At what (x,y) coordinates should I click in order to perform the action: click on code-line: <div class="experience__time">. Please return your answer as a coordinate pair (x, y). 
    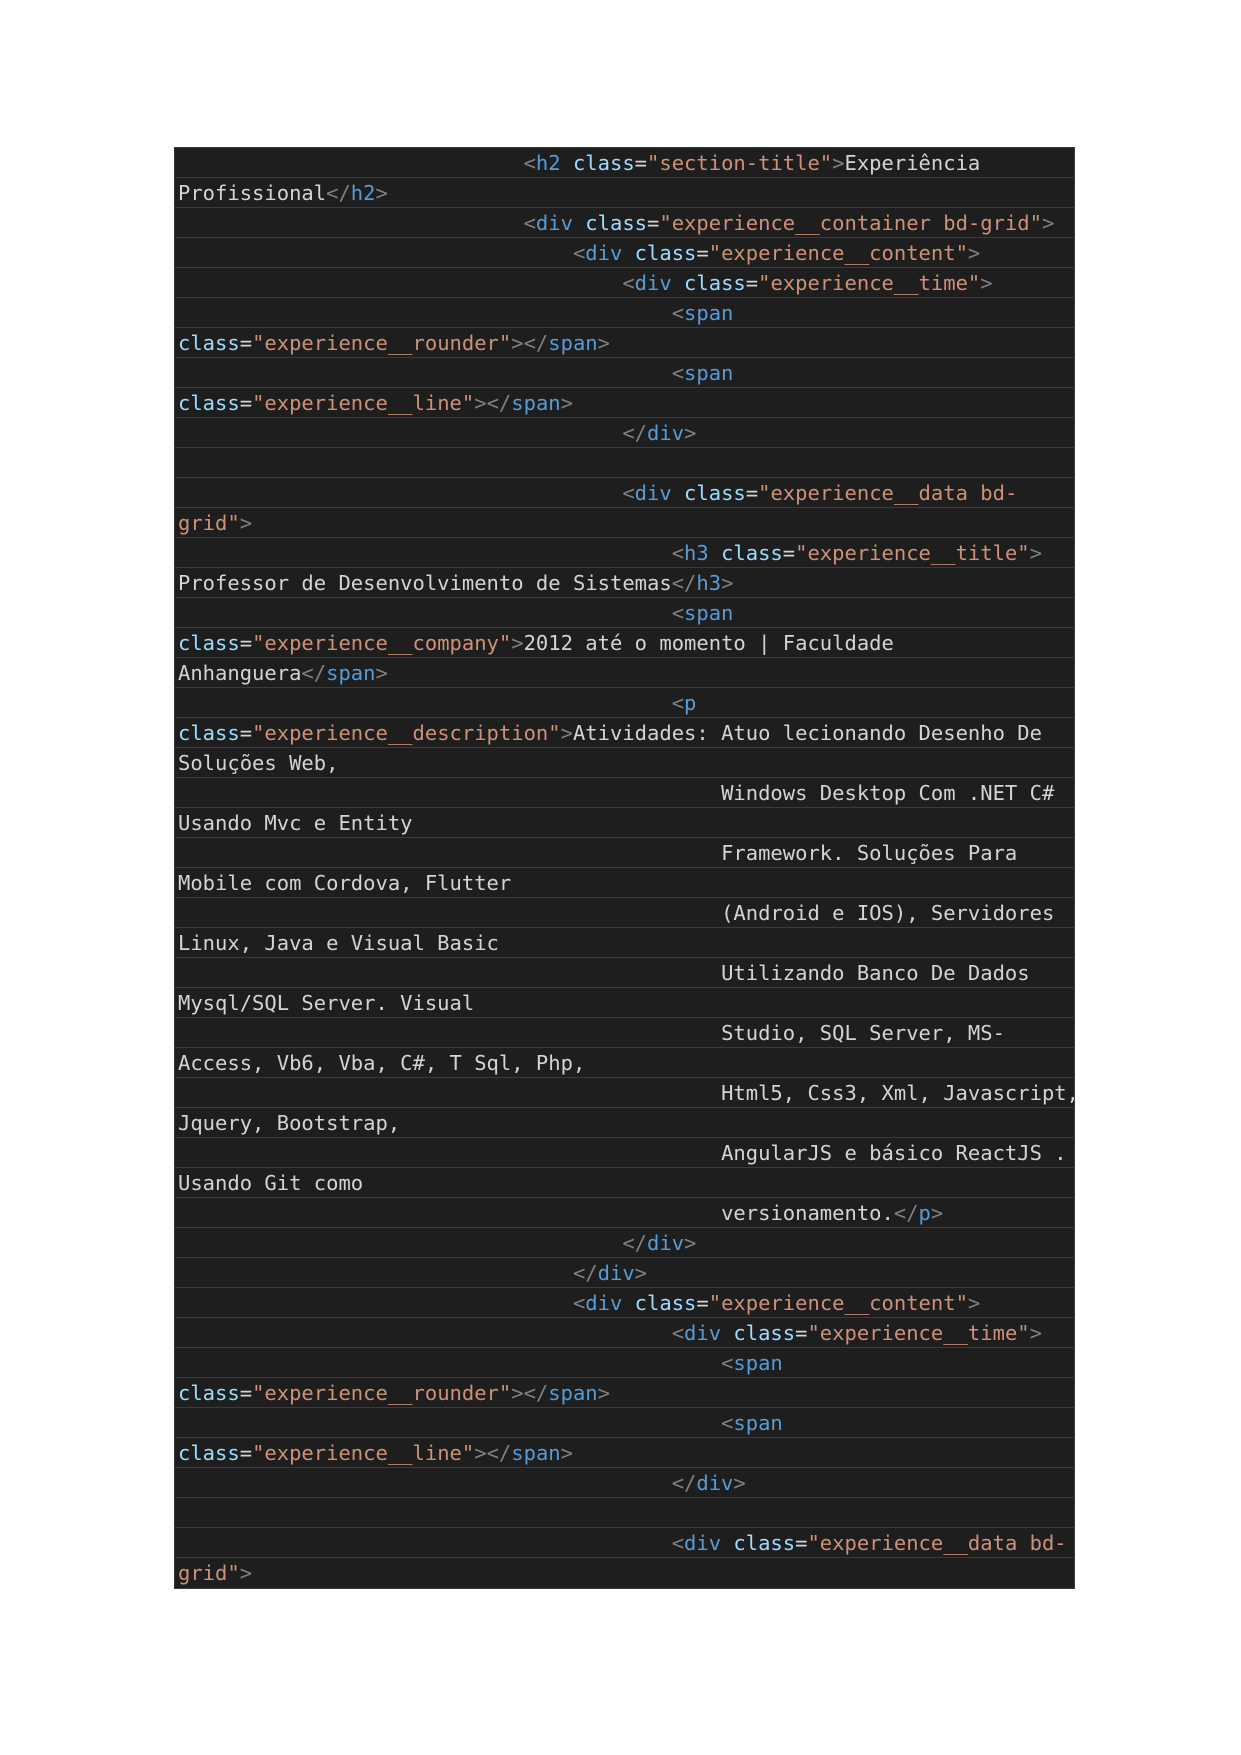
    Looking at the image, I should click on (624, 283).